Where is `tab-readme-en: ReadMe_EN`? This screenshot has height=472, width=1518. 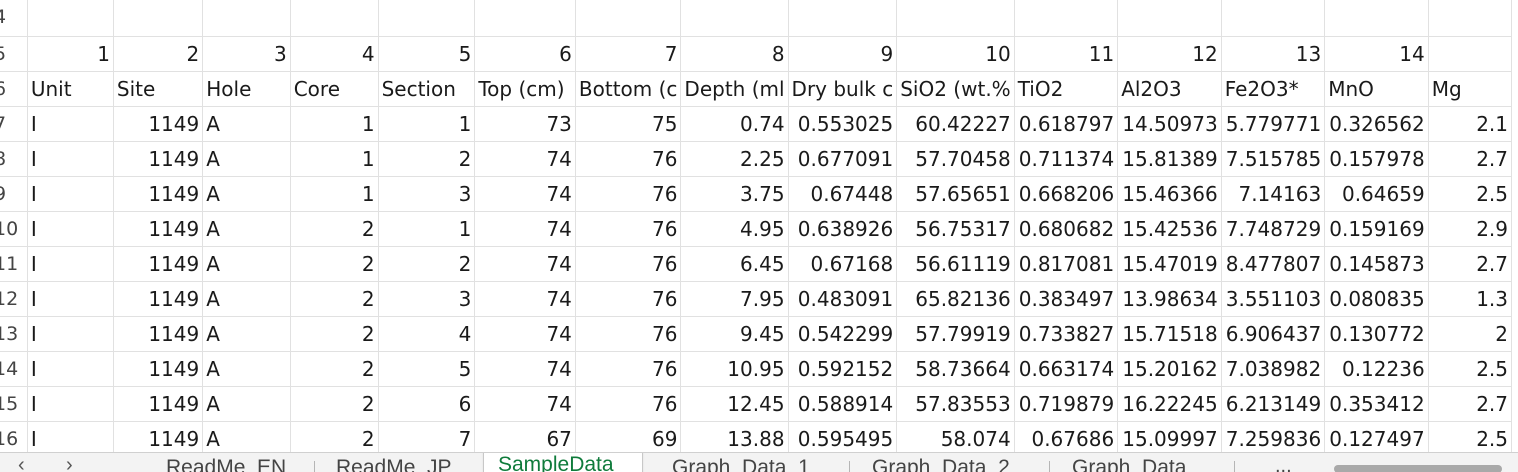
tab-readme-en: ReadMe_EN is located at coordinates (226, 462).